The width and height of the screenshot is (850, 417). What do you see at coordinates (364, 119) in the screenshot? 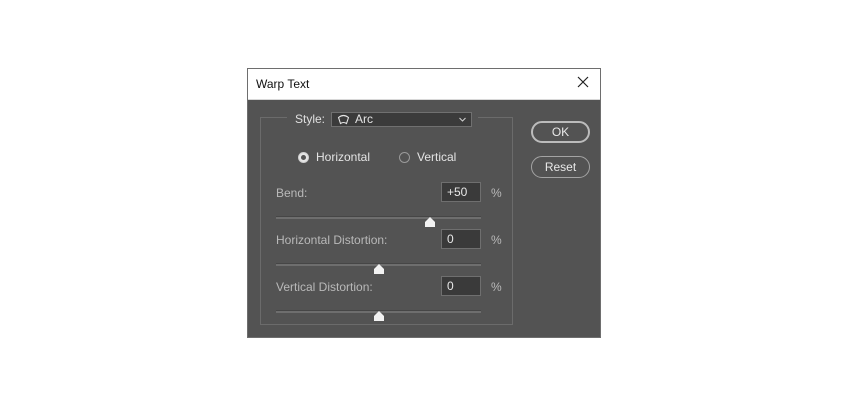
I see `style-selected-value: Arc` at bounding box center [364, 119].